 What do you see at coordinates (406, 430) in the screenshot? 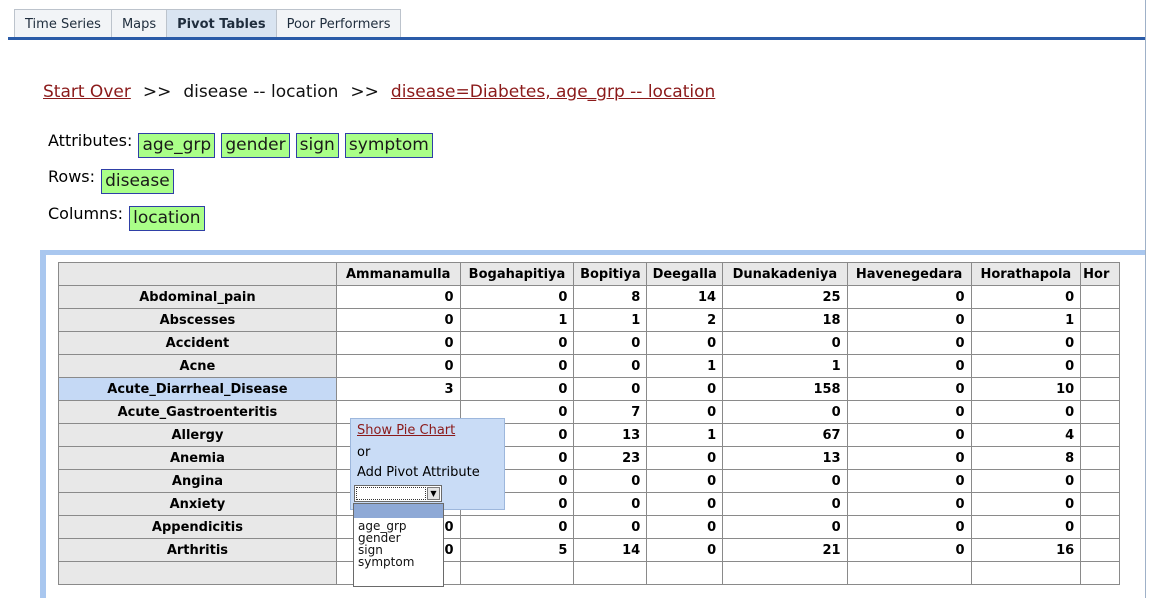
I see `show-pie-chart-link: Show Pie Chart` at bounding box center [406, 430].